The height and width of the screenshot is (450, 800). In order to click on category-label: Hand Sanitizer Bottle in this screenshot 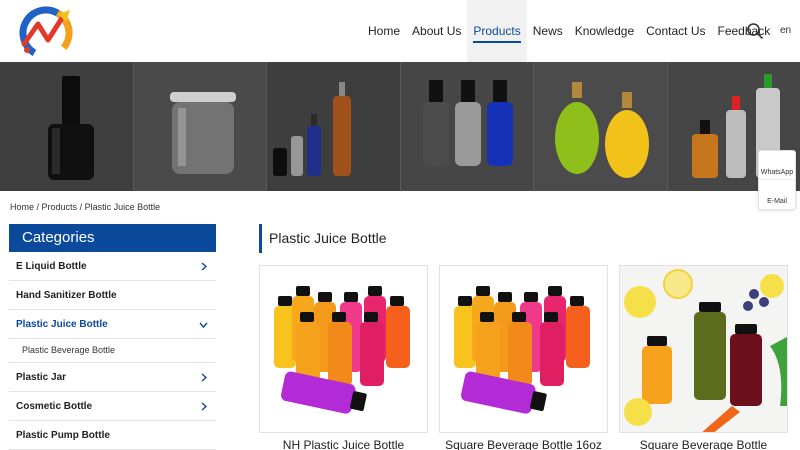, I will do `click(66, 295)`.